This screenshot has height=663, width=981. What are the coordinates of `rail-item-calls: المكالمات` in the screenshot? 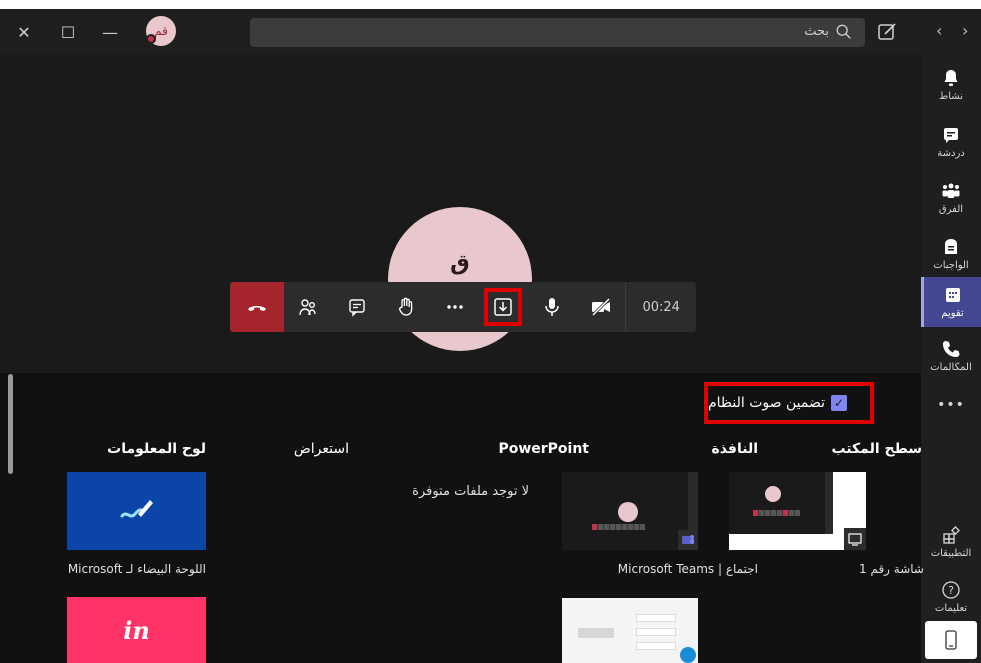 It's located at (951, 356).